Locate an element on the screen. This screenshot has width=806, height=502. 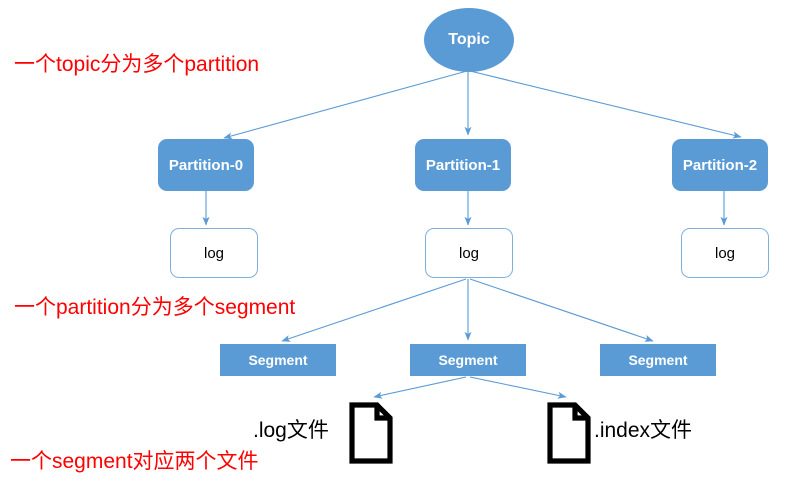
segment-node-2: Segment is located at coordinates (658, 360).